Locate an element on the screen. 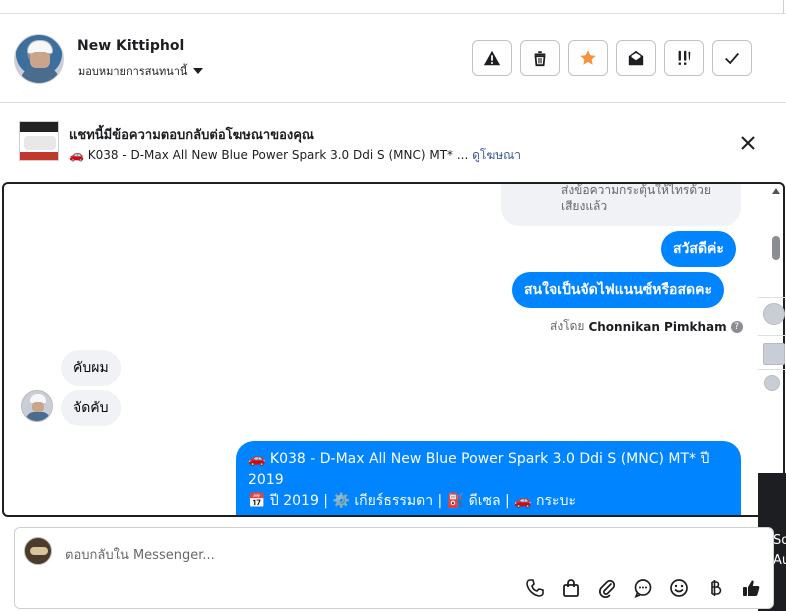 Image resolution: width=786 pixels, height=611 pixels. assign-label: มอบหมายการสนทนานี้ is located at coordinates (133, 71).